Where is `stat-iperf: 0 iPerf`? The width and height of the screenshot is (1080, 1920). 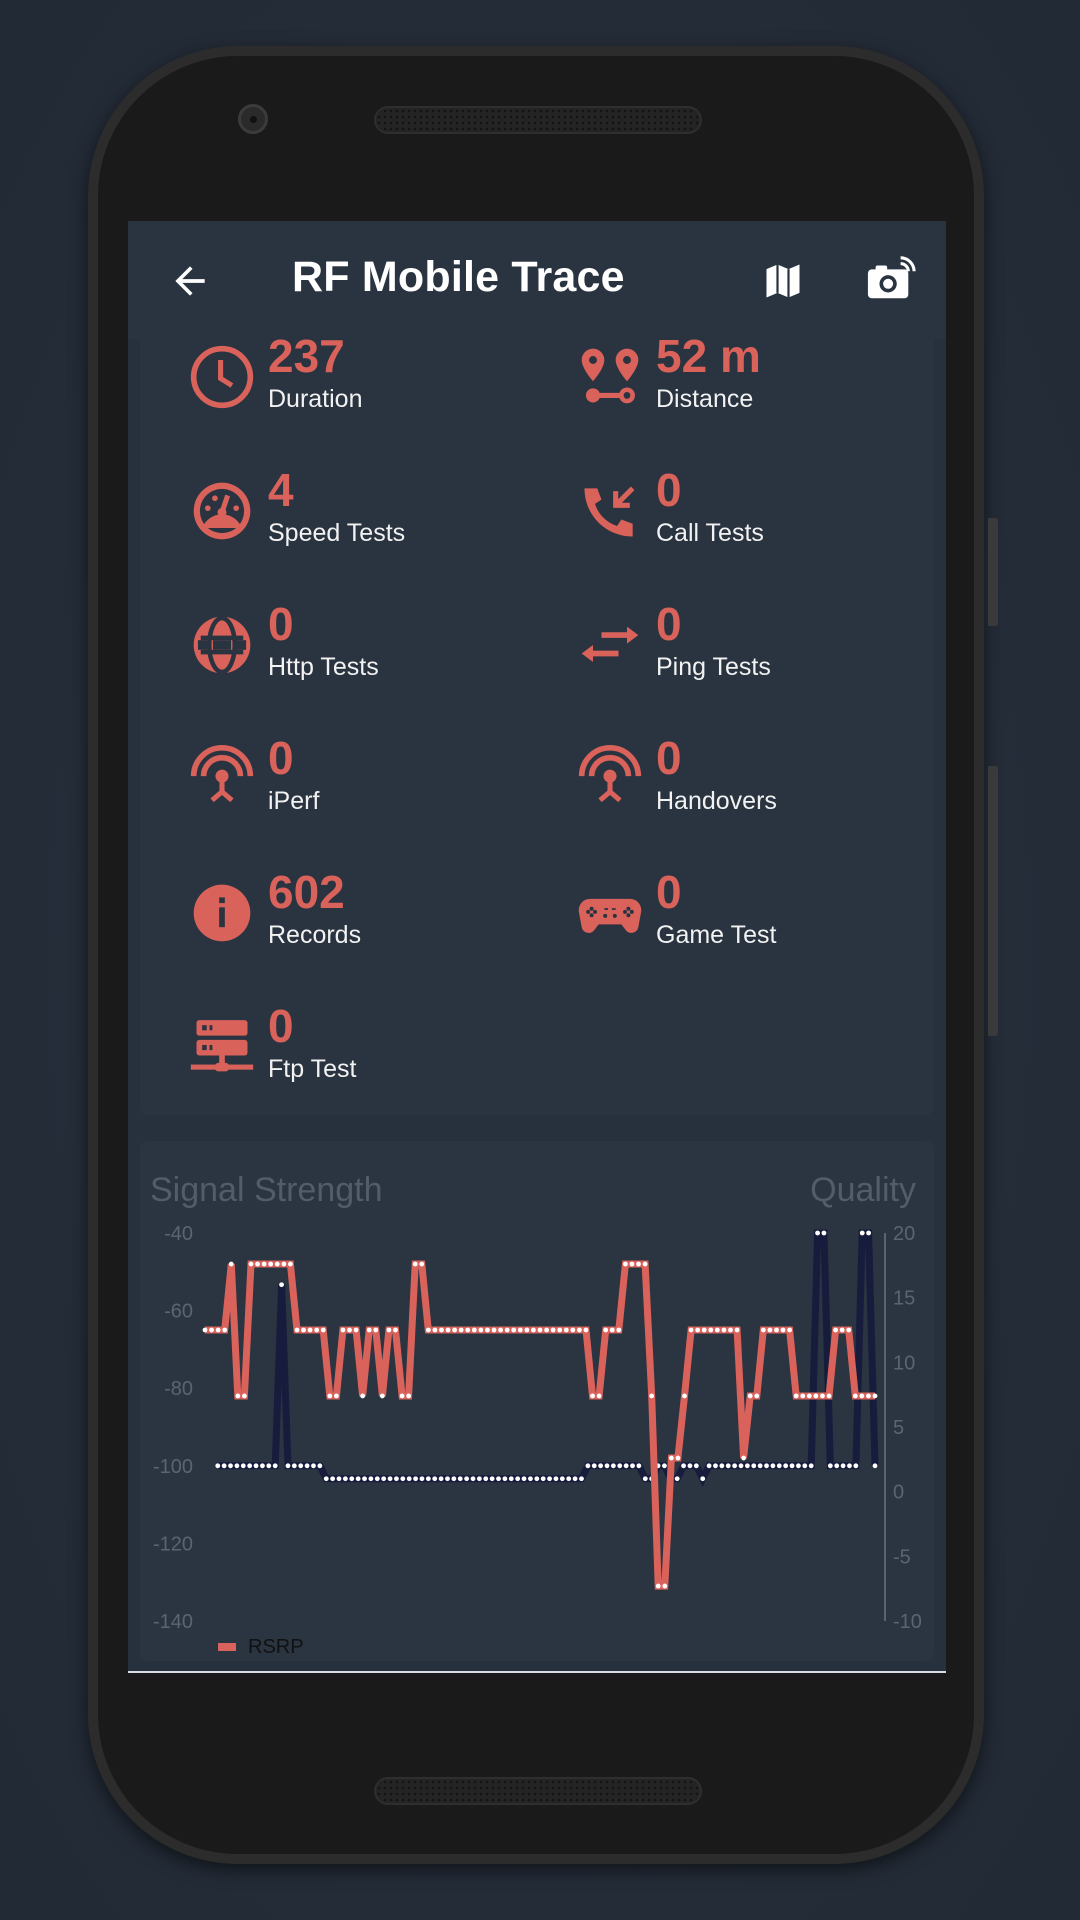 stat-iperf: 0 iPerf is located at coordinates (378, 789).